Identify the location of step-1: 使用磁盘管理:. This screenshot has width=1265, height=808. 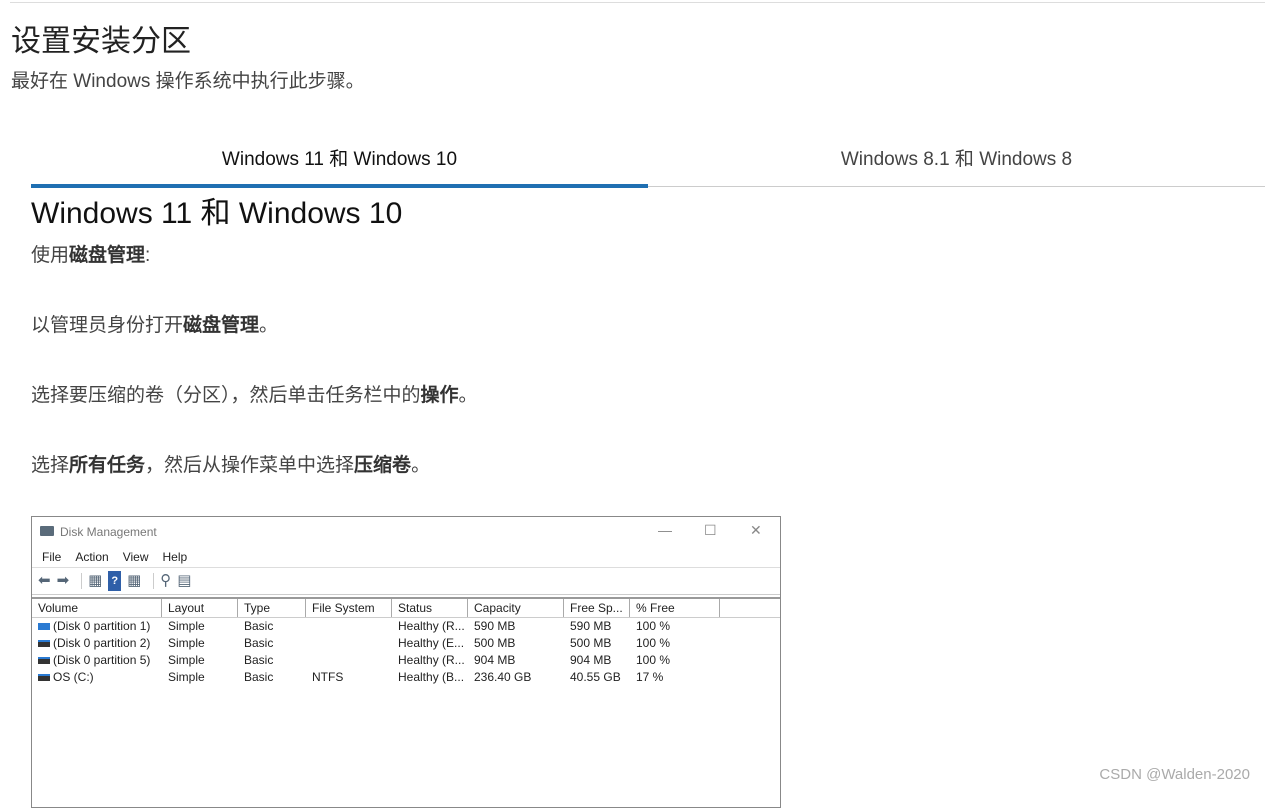
(90, 253).